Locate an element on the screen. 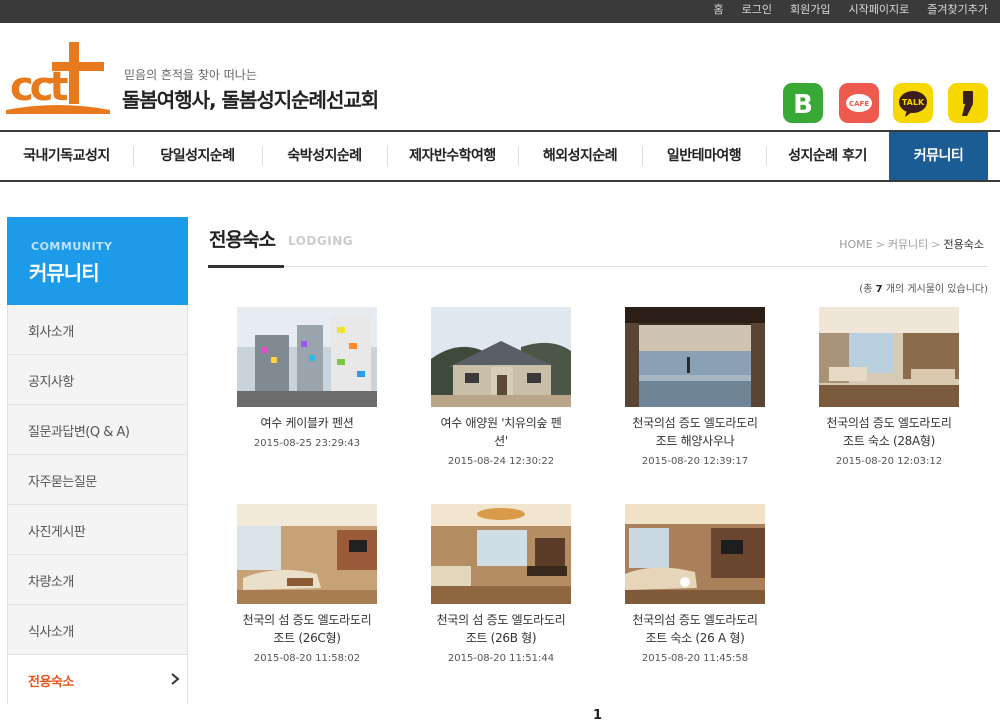  sidebar-item-notice: 공지사항 is located at coordinates (97, 380).